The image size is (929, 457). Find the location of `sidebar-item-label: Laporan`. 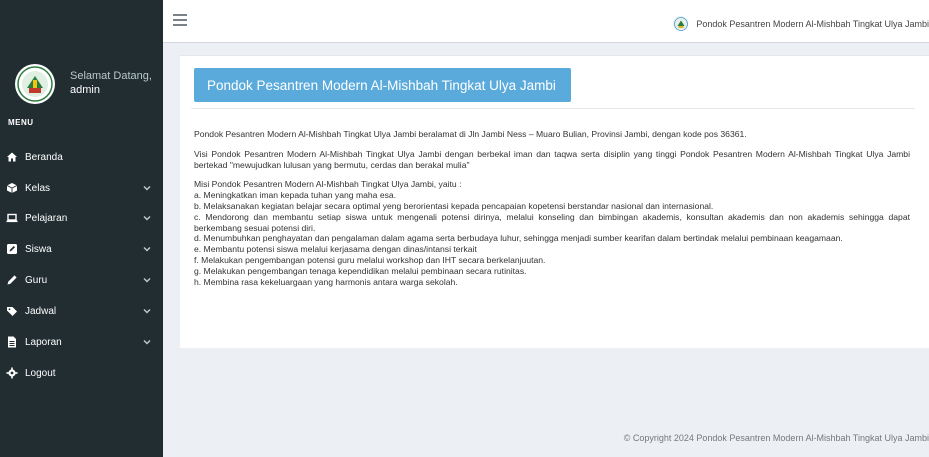

sidebar-item-label: Laporan is located at coordinates (43, 342).